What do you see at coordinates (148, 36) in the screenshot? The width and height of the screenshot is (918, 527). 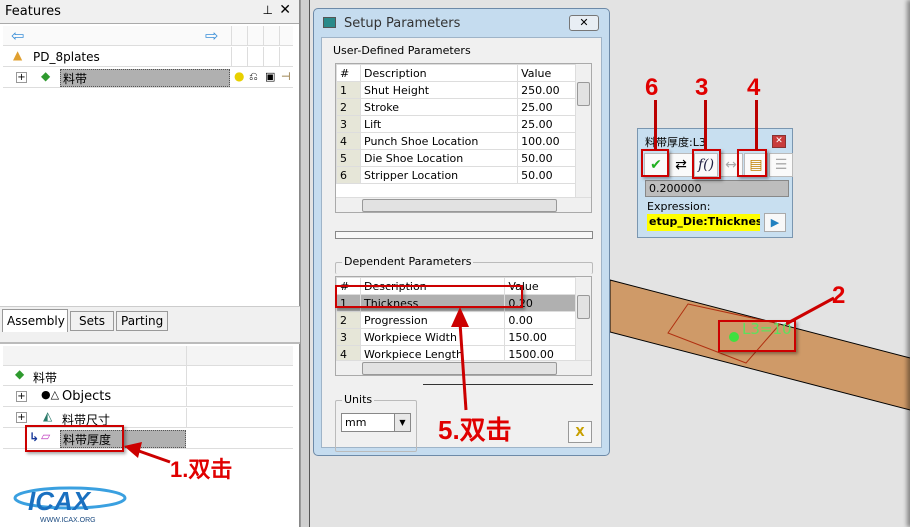 I see `nav-row: ⇦ ⇨` at bounding box center [148, 36].